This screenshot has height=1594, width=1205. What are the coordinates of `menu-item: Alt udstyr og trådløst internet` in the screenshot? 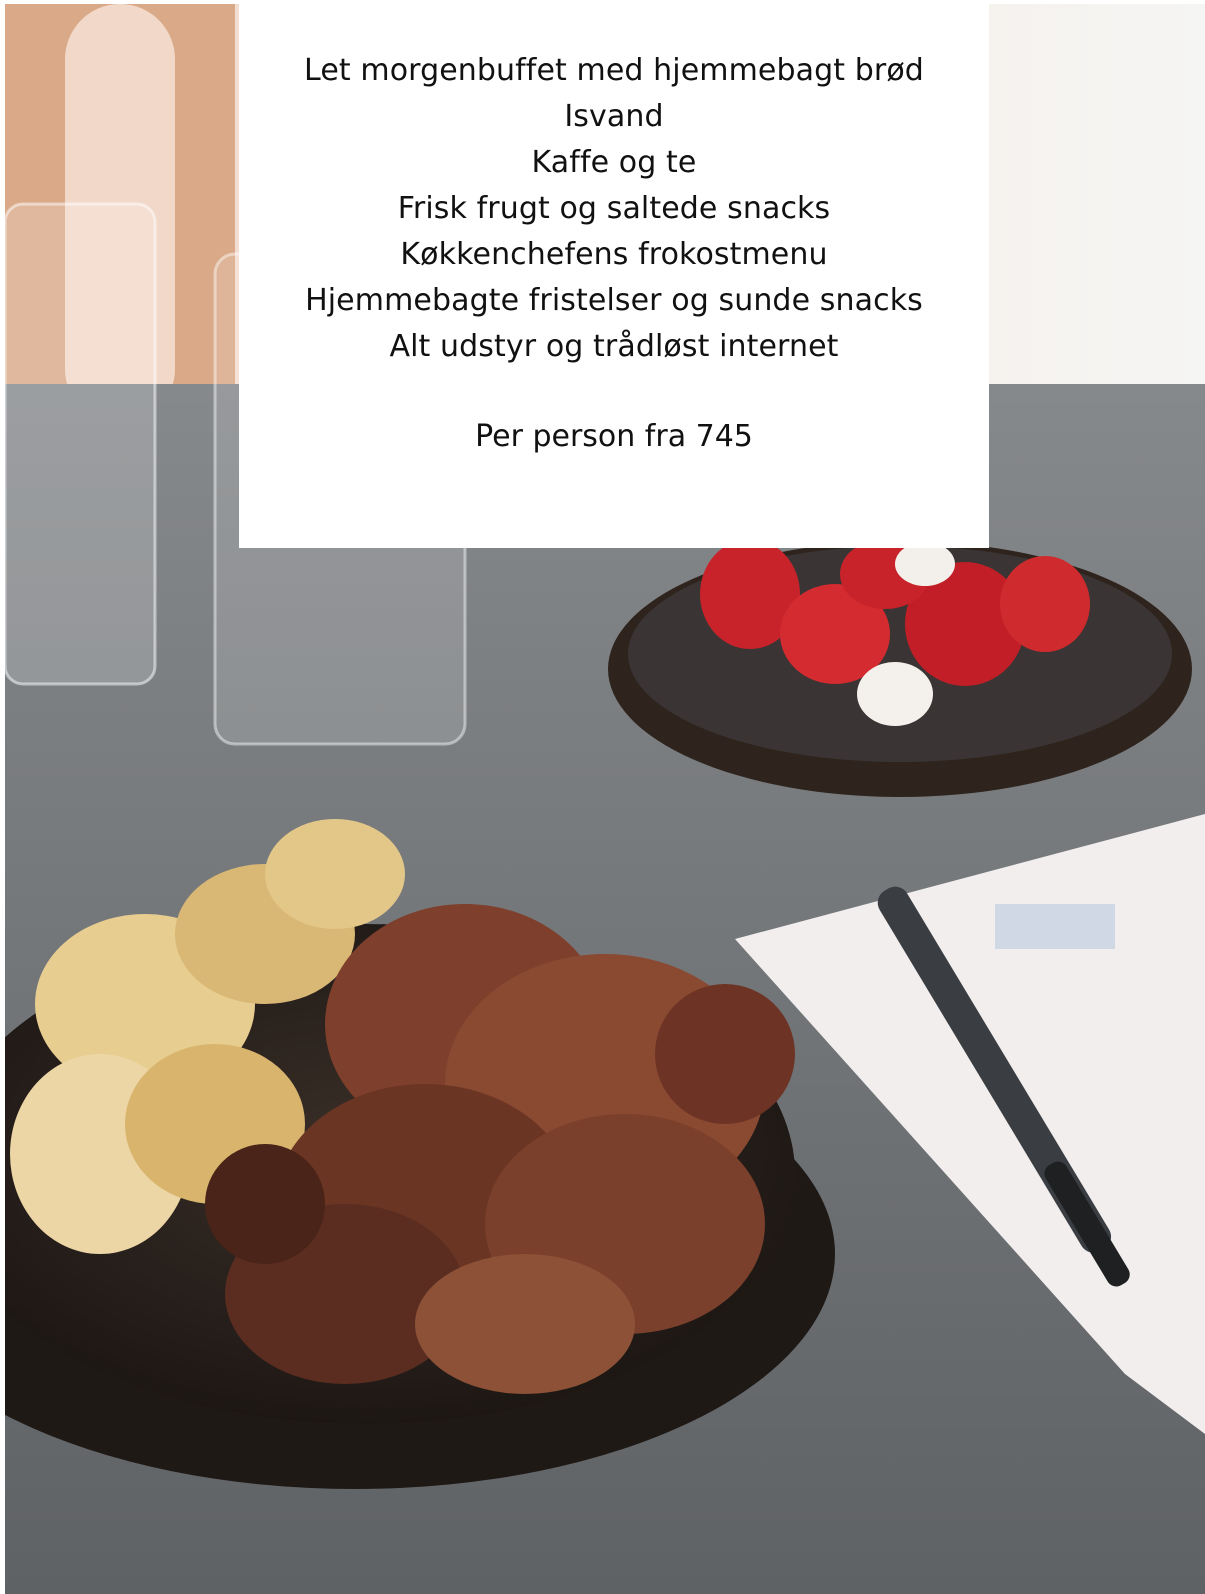 It's located at (614, 346).